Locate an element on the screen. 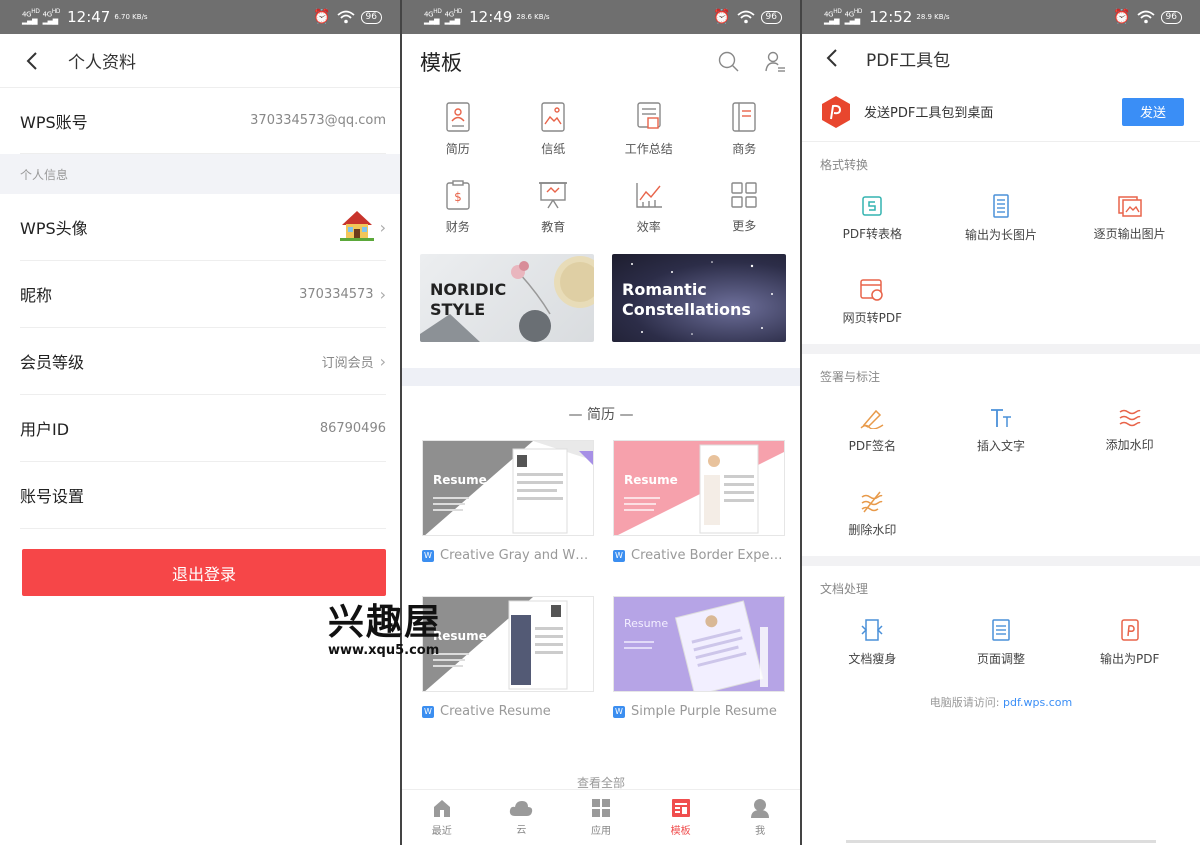 This screenshot has height=845, width=1200. business-icon is located at coordinates (744, 116).